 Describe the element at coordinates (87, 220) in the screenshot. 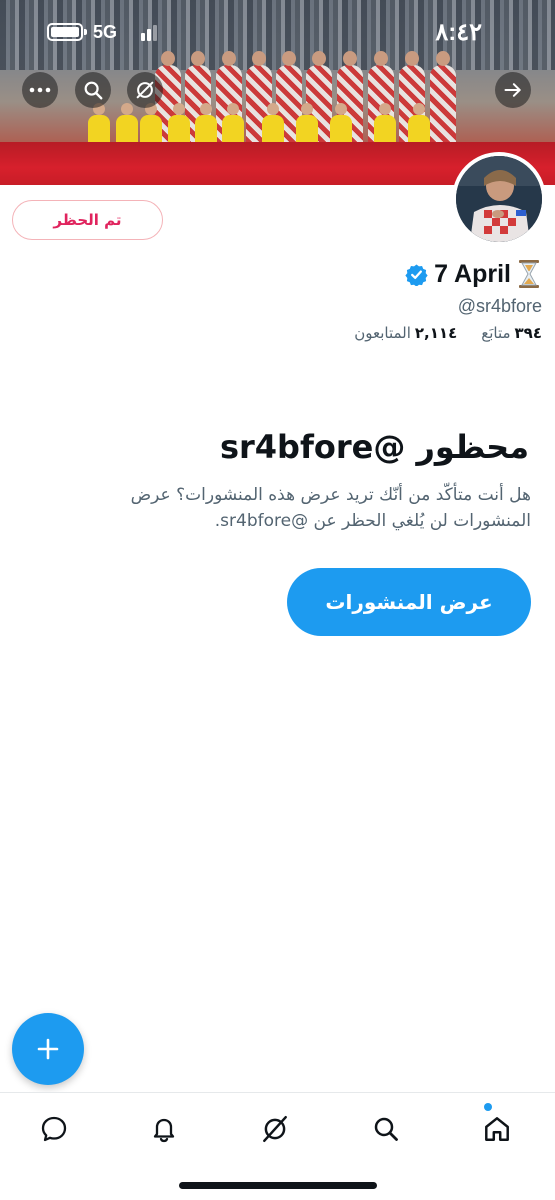

I see `blocked-button: تم الحظر` at that location.